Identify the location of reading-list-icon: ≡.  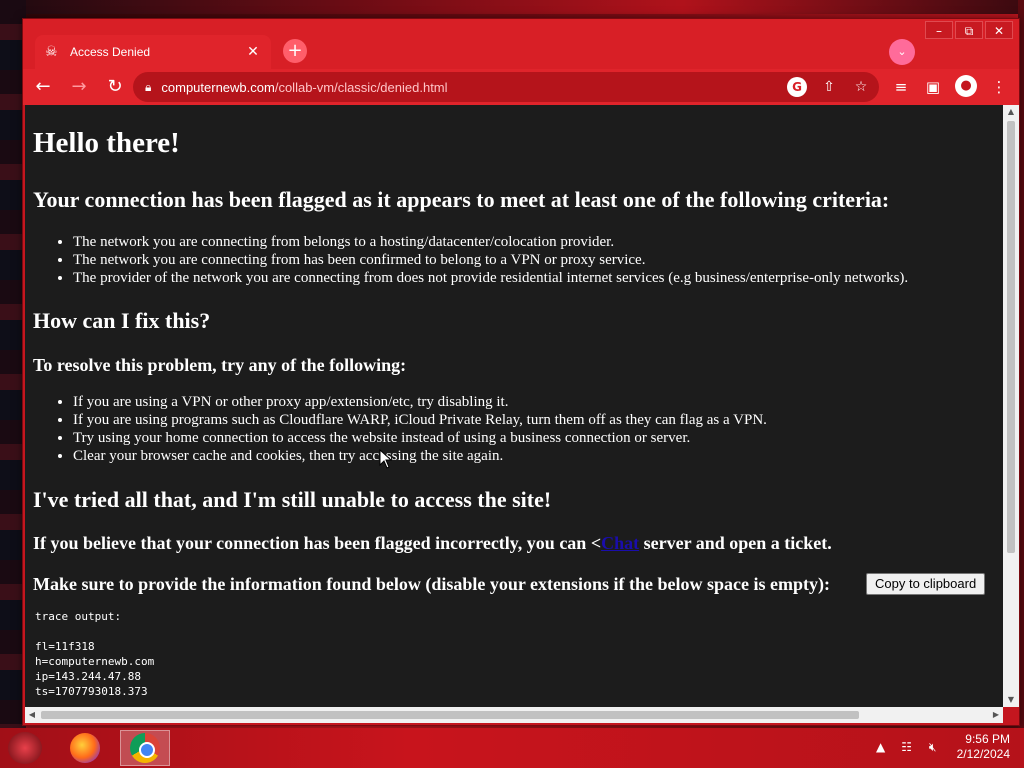
(901, 87).